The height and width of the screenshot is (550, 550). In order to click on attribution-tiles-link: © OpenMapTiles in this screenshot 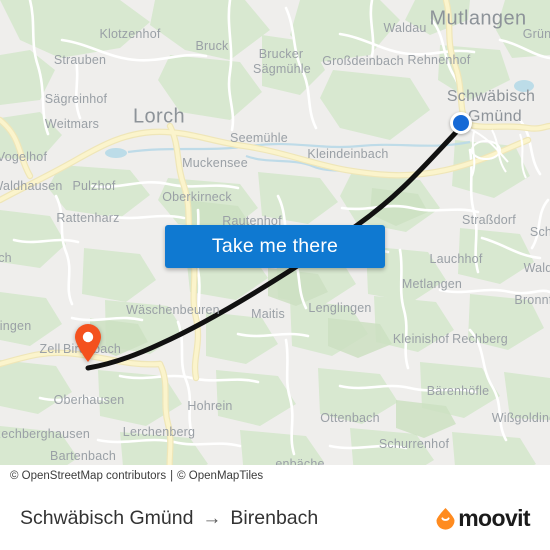, I will do `click(220, 476)`.